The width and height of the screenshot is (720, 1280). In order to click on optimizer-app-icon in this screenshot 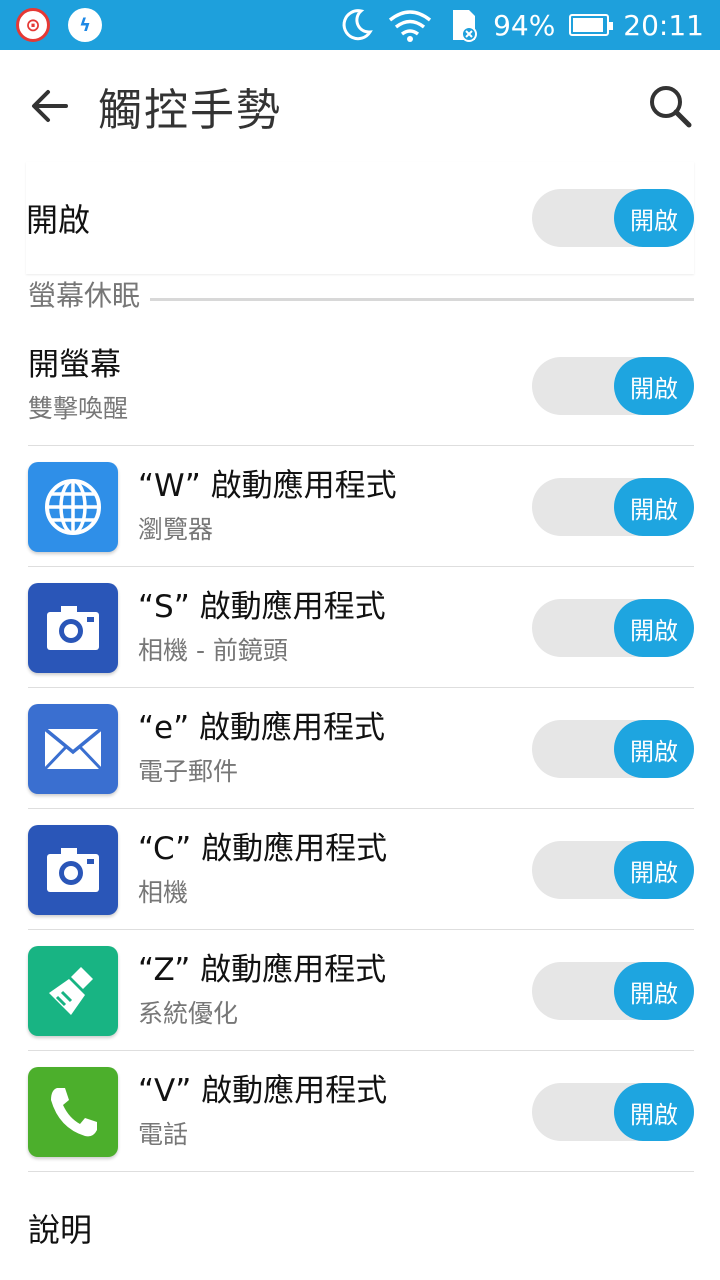, I will do `click(73, 990)`.